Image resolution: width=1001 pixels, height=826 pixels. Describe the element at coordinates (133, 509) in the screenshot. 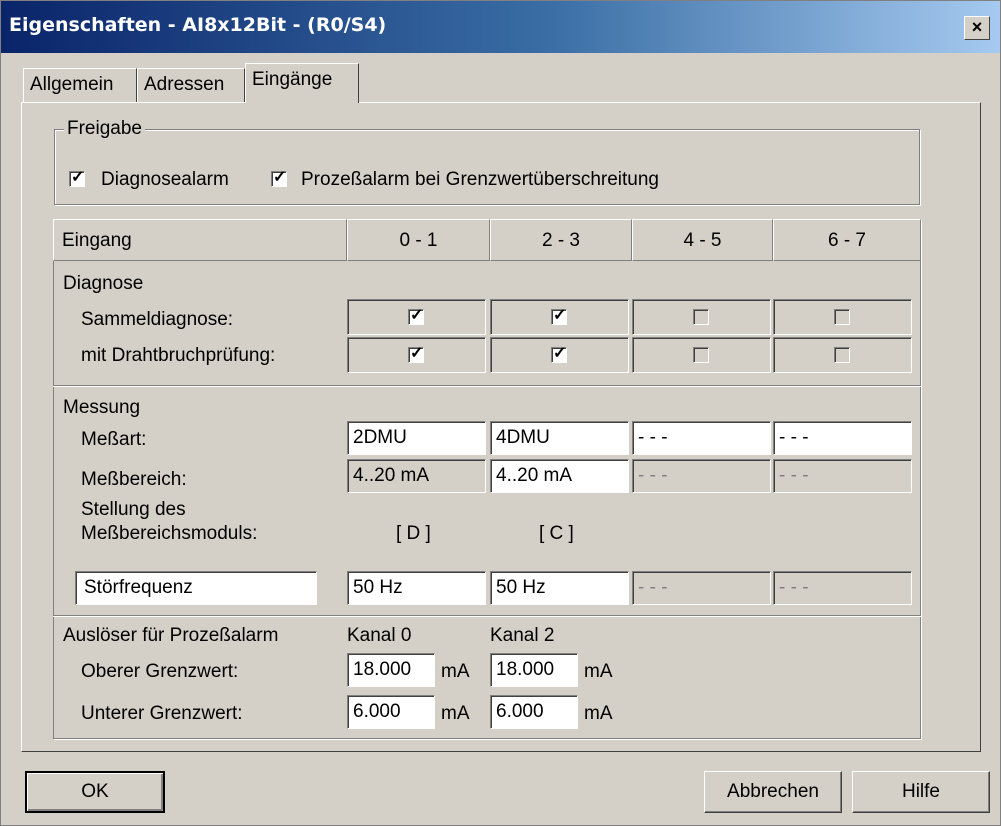

I see `stellung-label-line1: Stellung des` at that location.